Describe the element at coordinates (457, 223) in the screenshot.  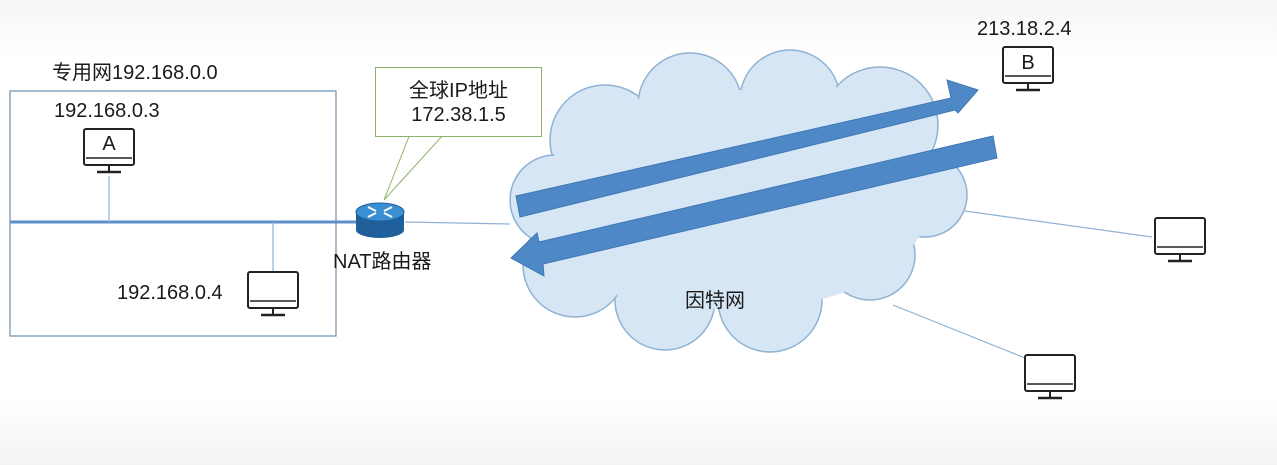
I see `router-uplink` at that location.